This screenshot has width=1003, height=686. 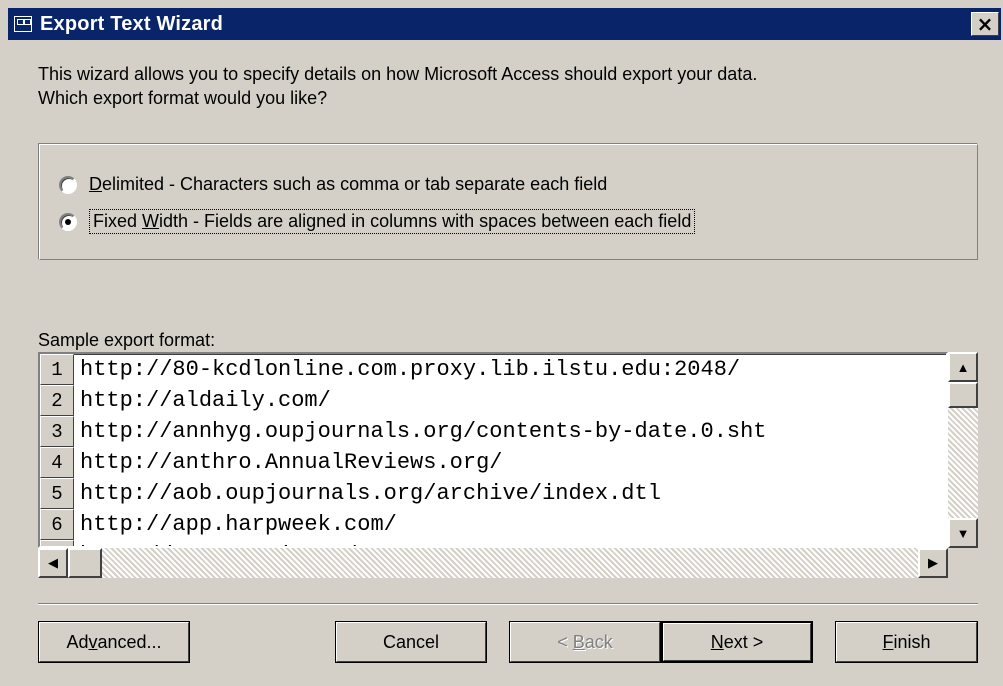 I want to click on scroll-down-button: ▼, so click(x=963, y=533).